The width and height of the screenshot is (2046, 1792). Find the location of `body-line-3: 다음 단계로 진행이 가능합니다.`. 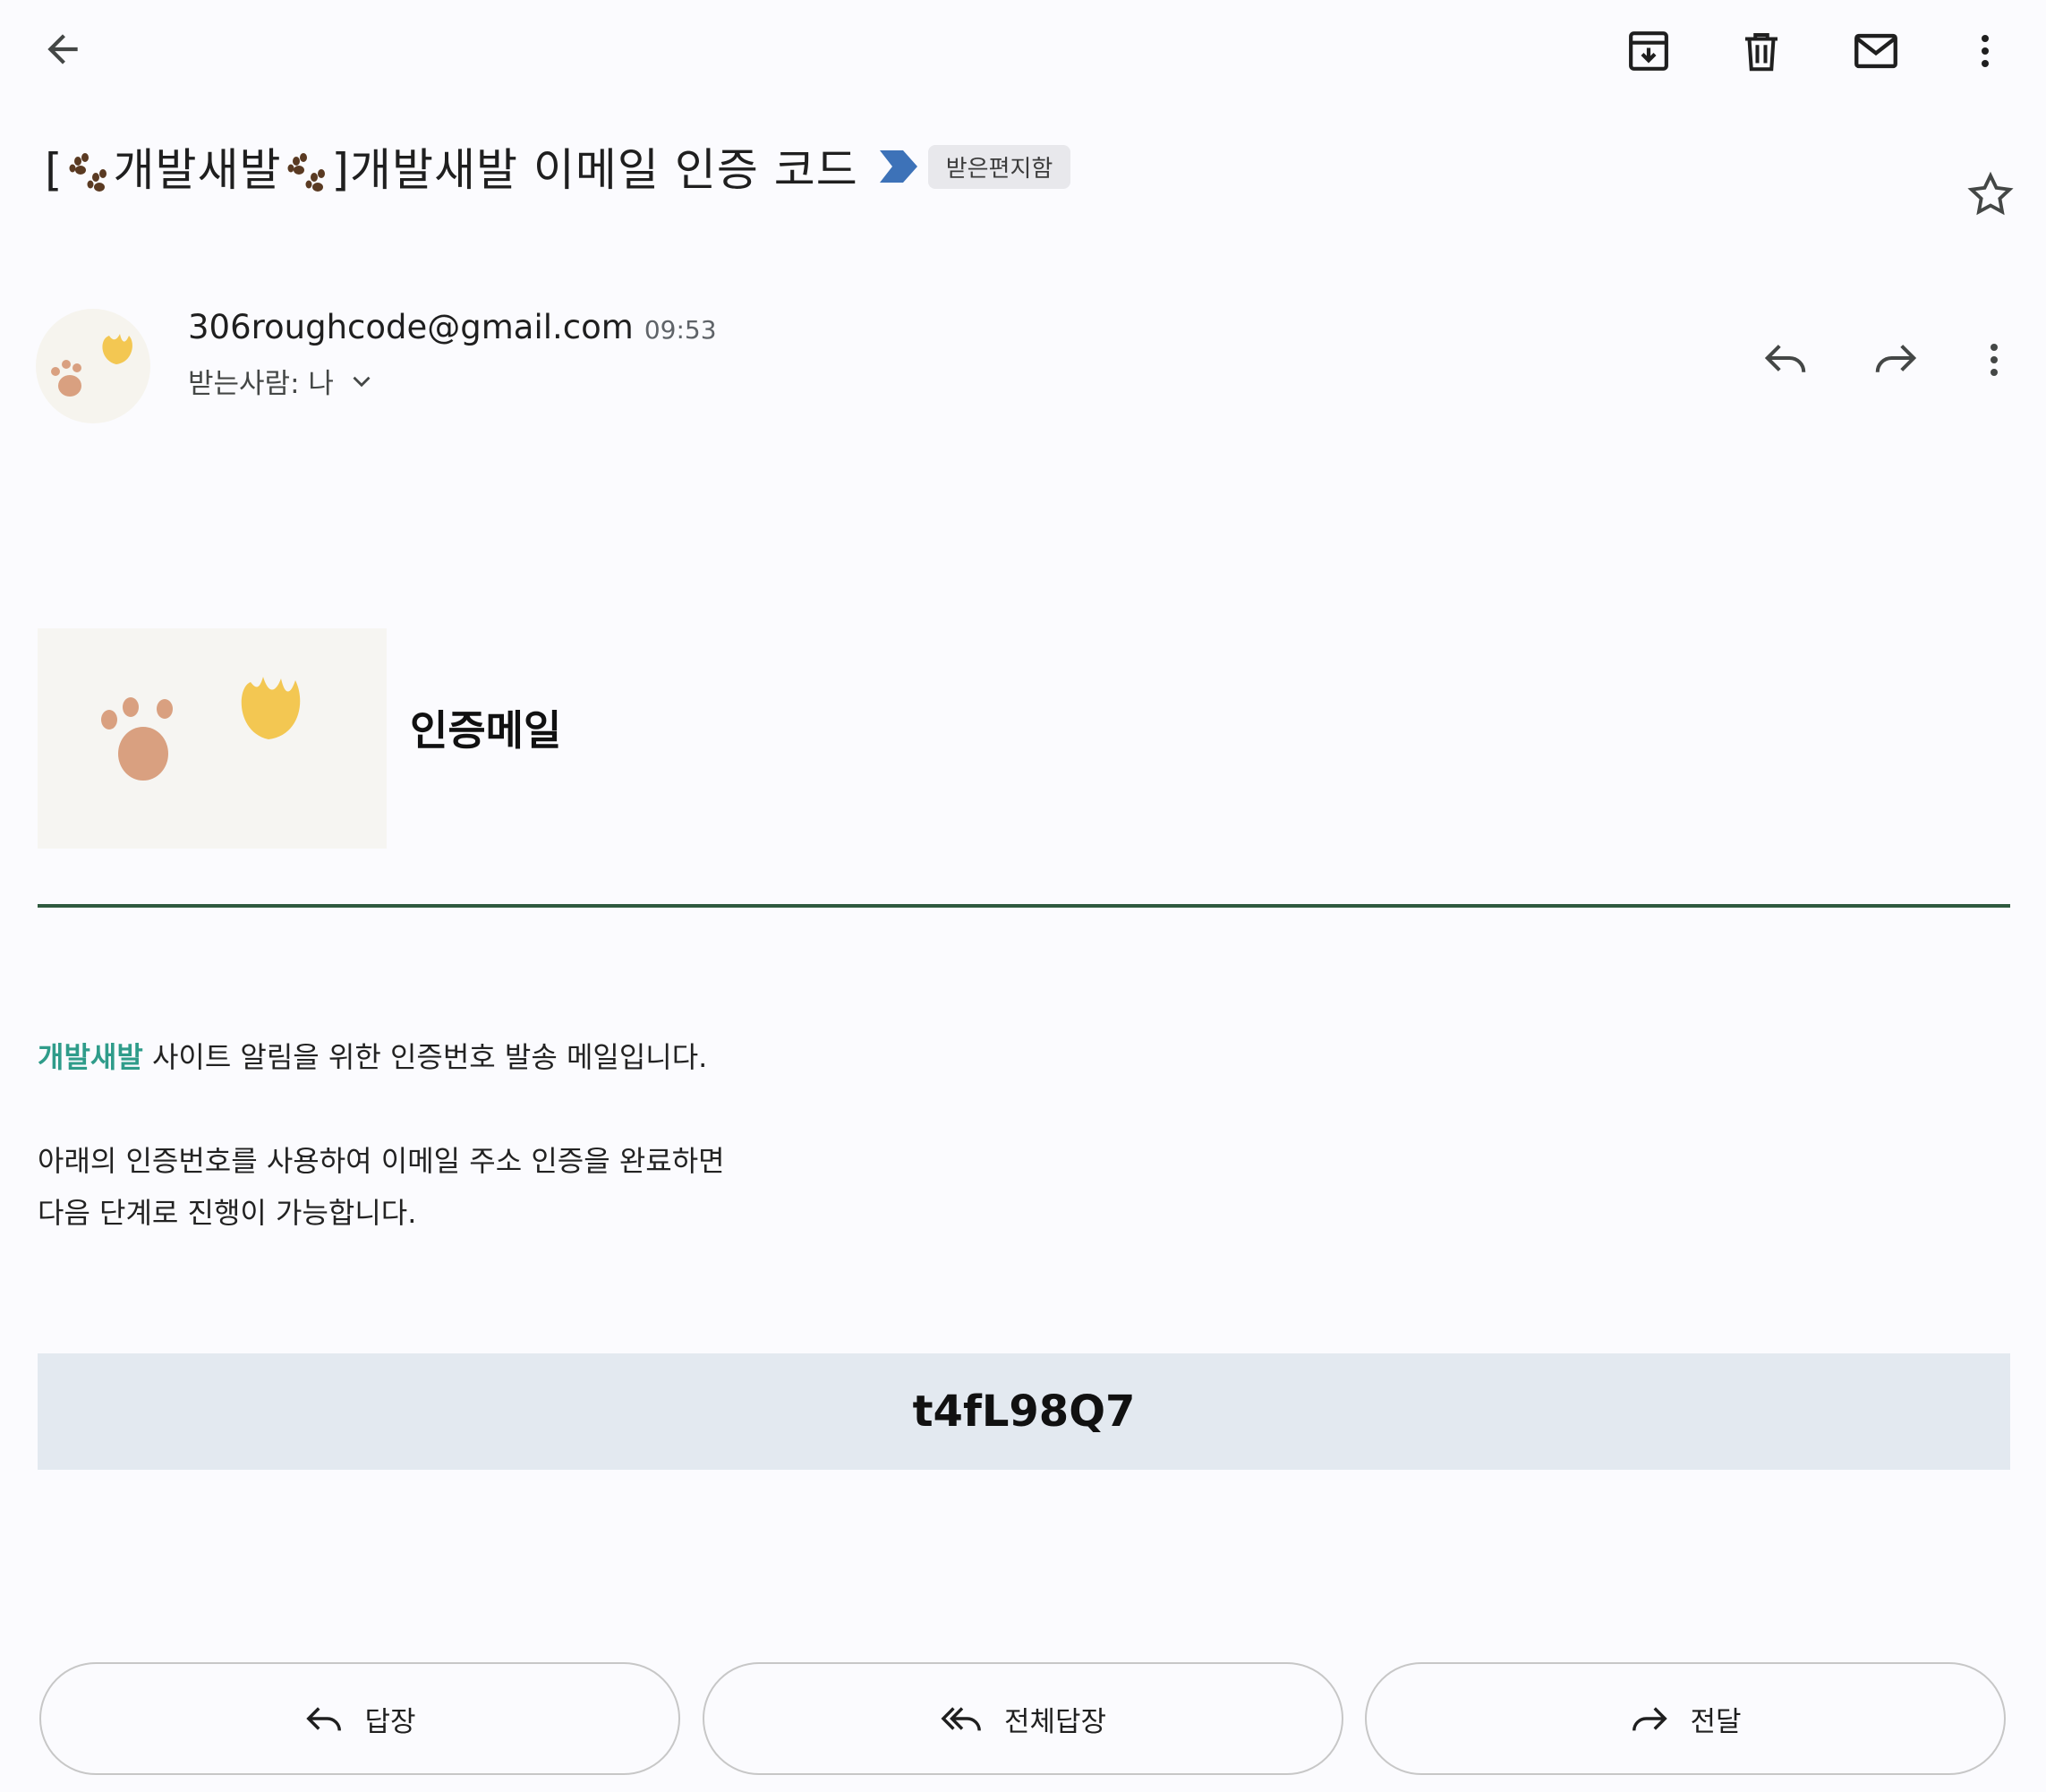

body-line-3: 다음 단계로 진행이 가능합니다. is located at coordinates (227, 1213).